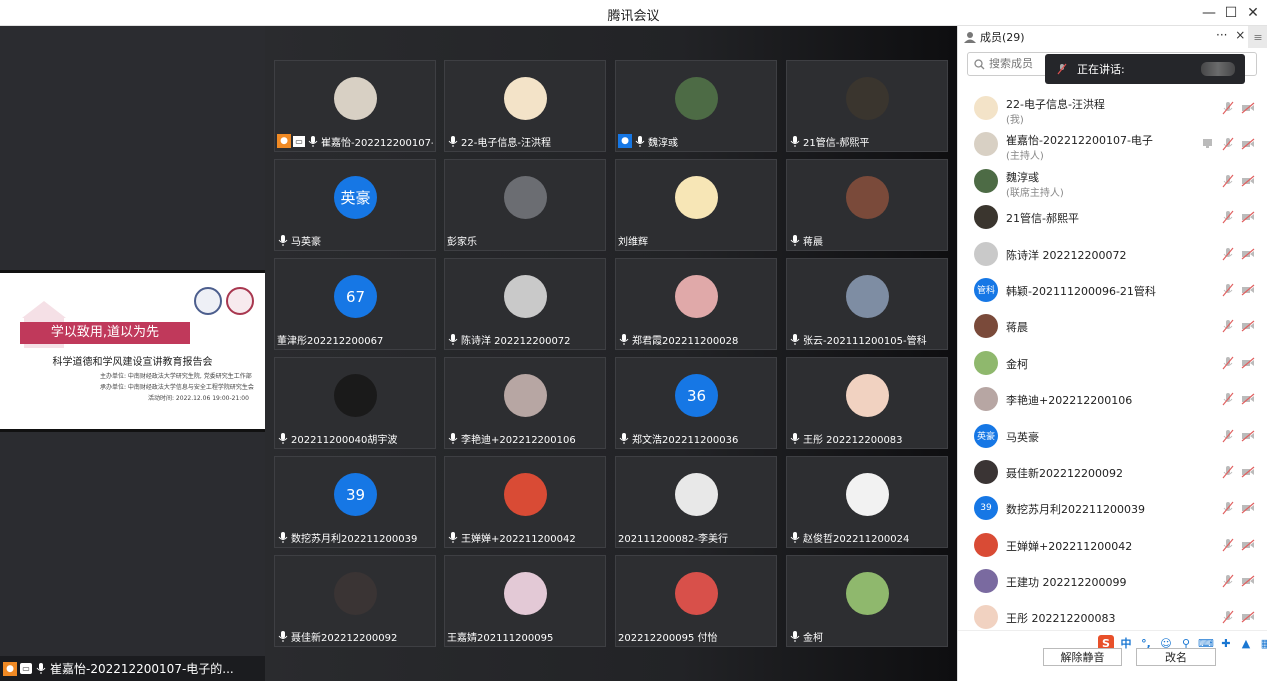 This screenshot has width=1267, height=681. Describe the element at coordinates (1112, 290) in the screenshot. I see `member-row: 管科 韩颖-202111200096-21管科` at that location.